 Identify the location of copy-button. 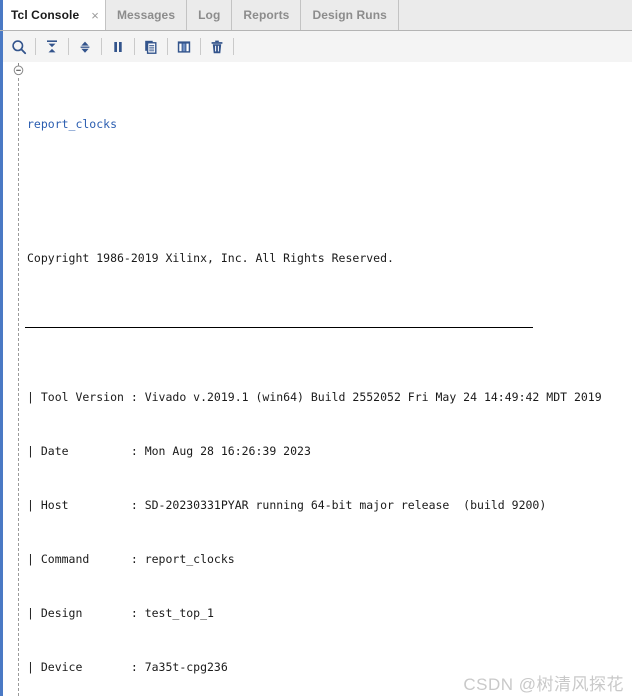
(151, 47).